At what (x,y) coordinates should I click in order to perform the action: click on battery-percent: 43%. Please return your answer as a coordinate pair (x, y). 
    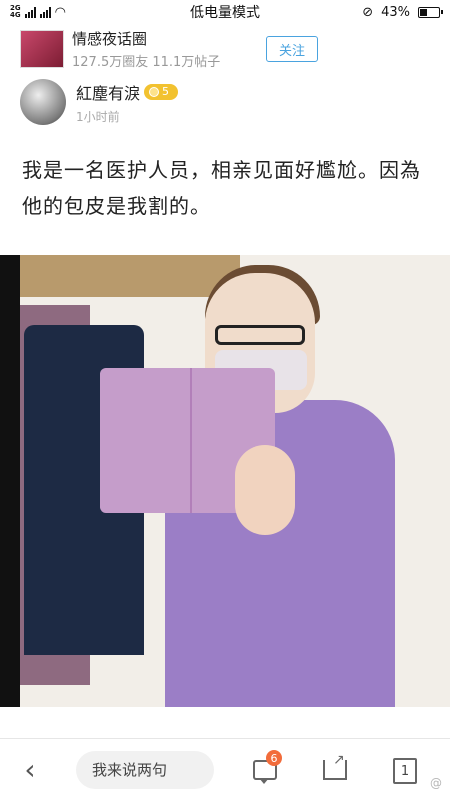
    Looking at the image, I should click on (395, 12).